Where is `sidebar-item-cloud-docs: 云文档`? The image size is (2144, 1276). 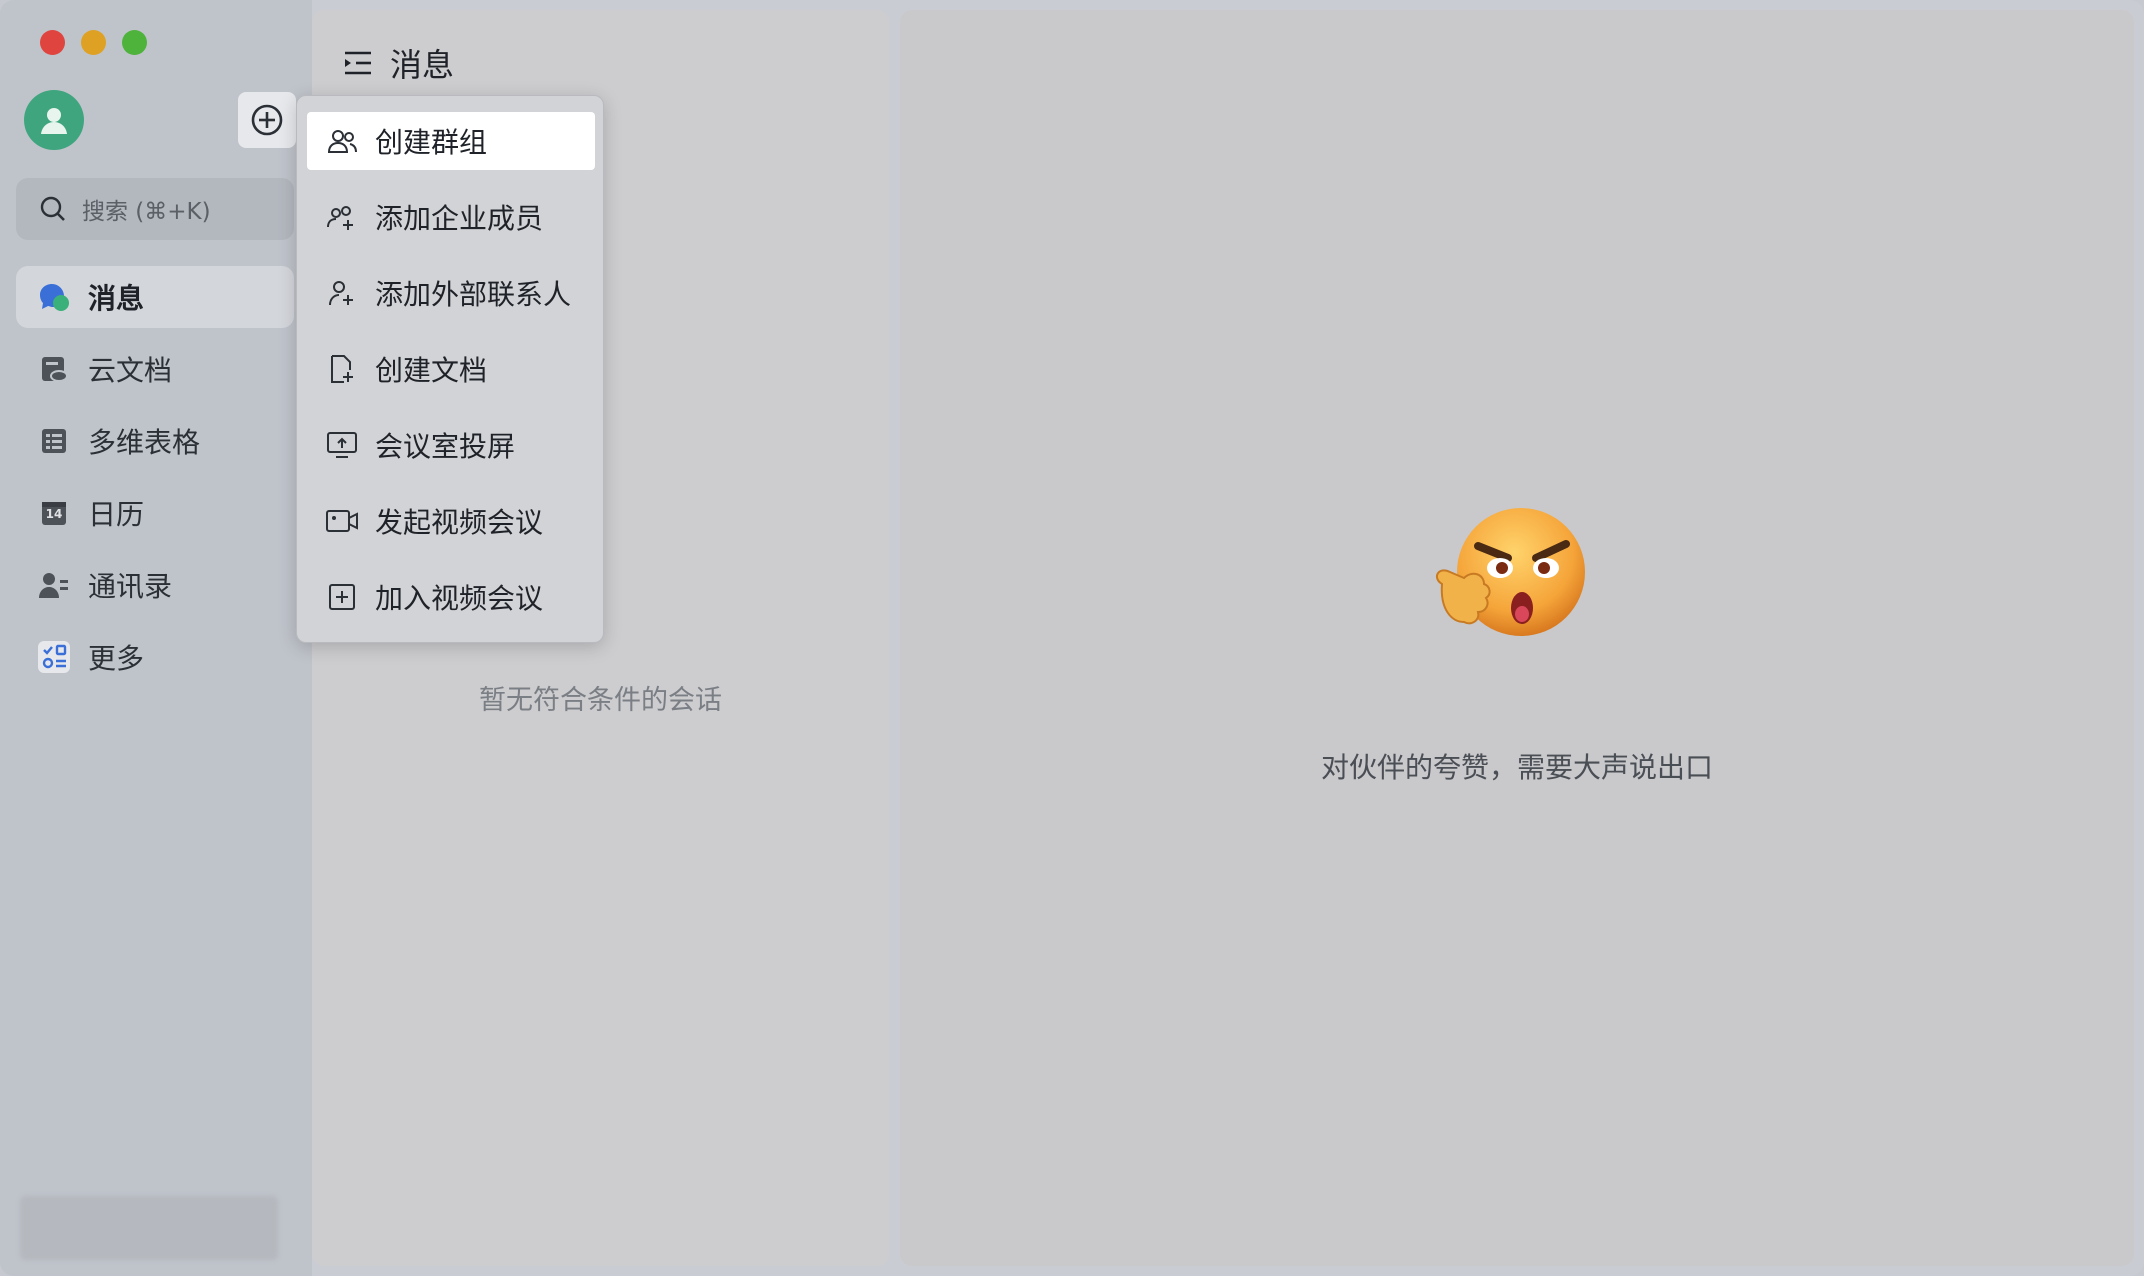
sidebar-item-cloud-docs: 云文档 is located at coordinates (155, 369).